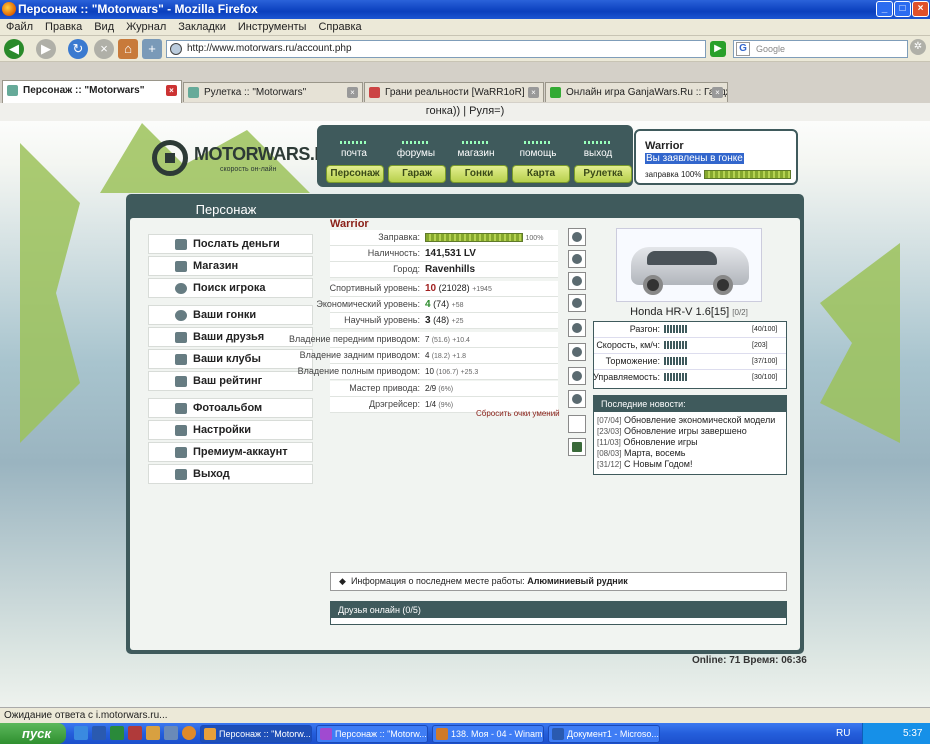 The height and width of the screenshot is (744, 930). Describe the element at coordinates (577, 259) in the screenshot. I see `part-slot-tire` at that location.